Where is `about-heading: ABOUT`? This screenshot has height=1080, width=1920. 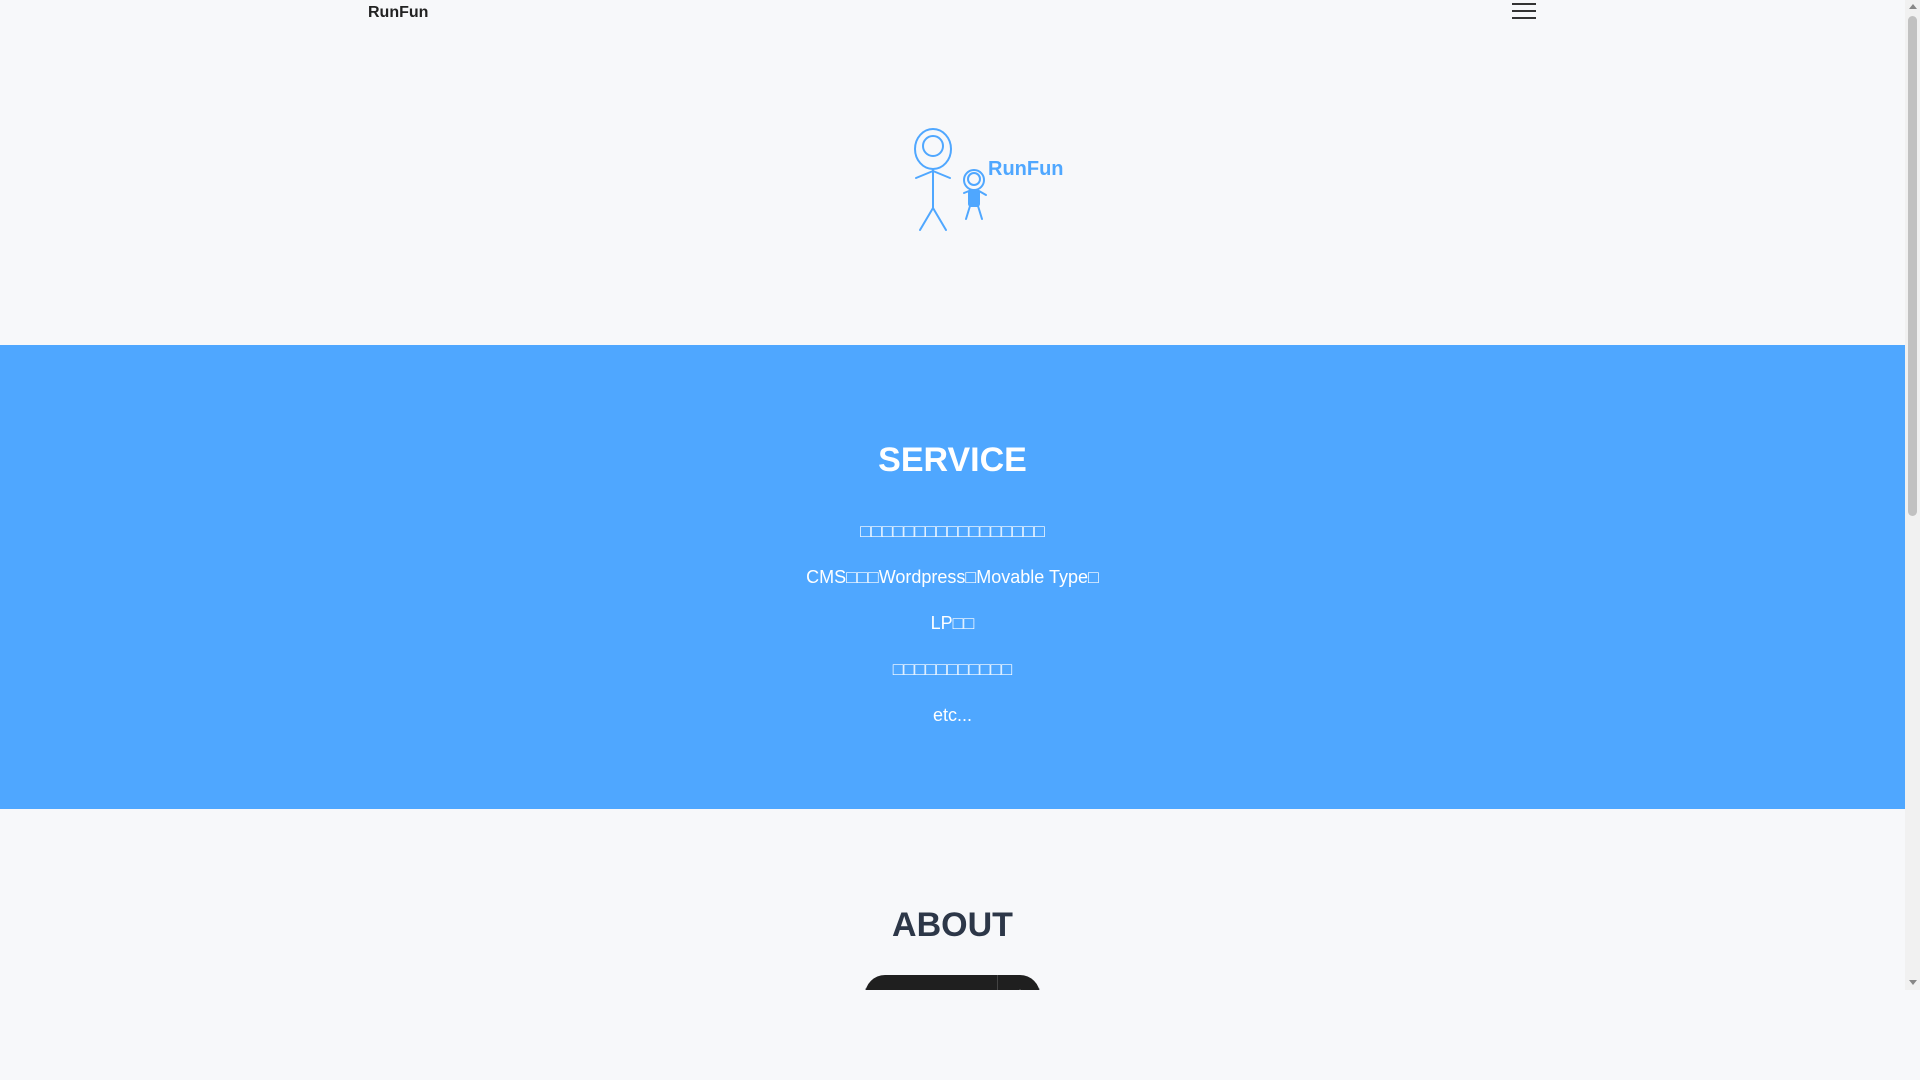 about-heading: ABOUT is located at coordinates (952, 925).